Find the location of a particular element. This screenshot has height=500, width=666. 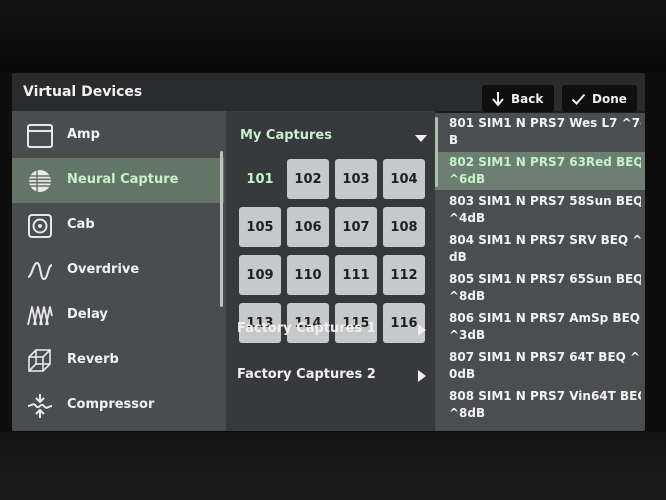

done-button-label: Done is located at coordinates (609, 98).